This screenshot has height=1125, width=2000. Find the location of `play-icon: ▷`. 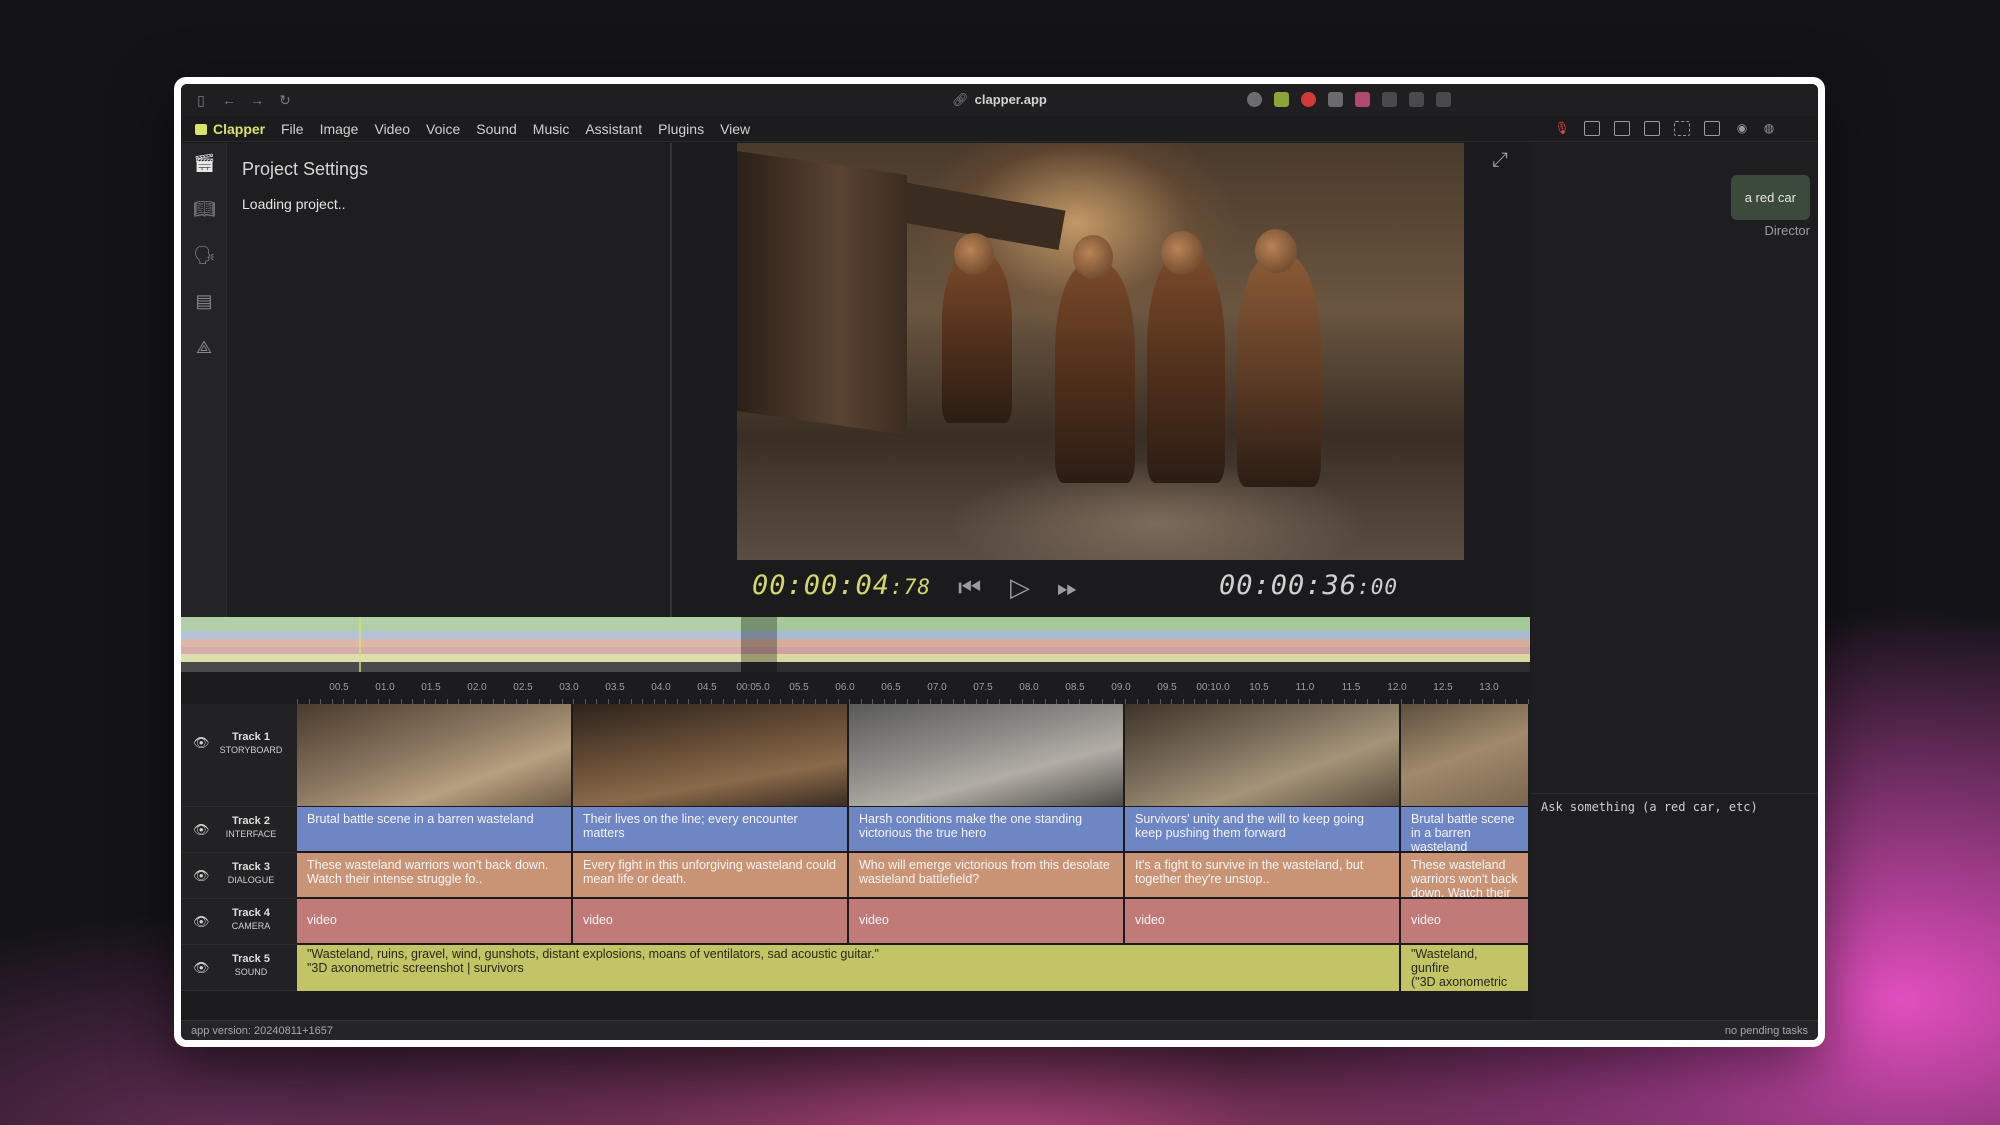

play-icon: ▷ is located at coordinates (1020, 587).